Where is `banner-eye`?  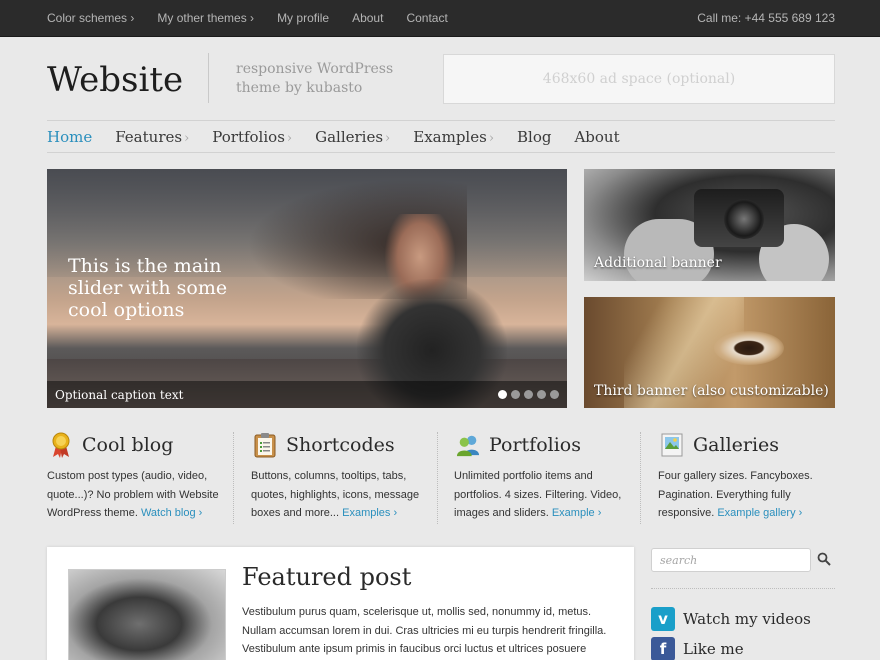 banner-eye is located at coordinates (749, 348).